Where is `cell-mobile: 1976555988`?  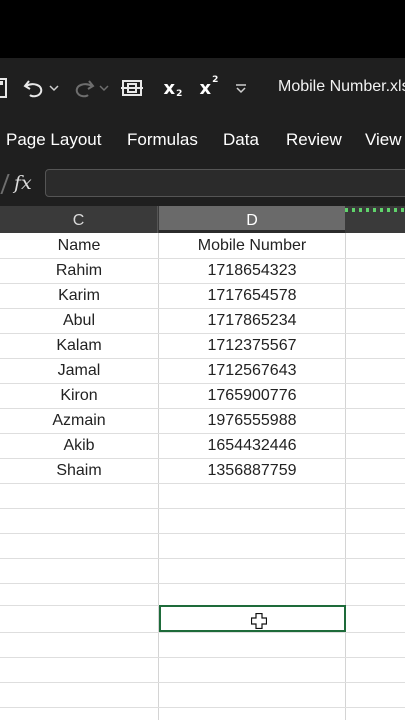
cell-mobile: 1976555988 is located at coordinates (252, 420).